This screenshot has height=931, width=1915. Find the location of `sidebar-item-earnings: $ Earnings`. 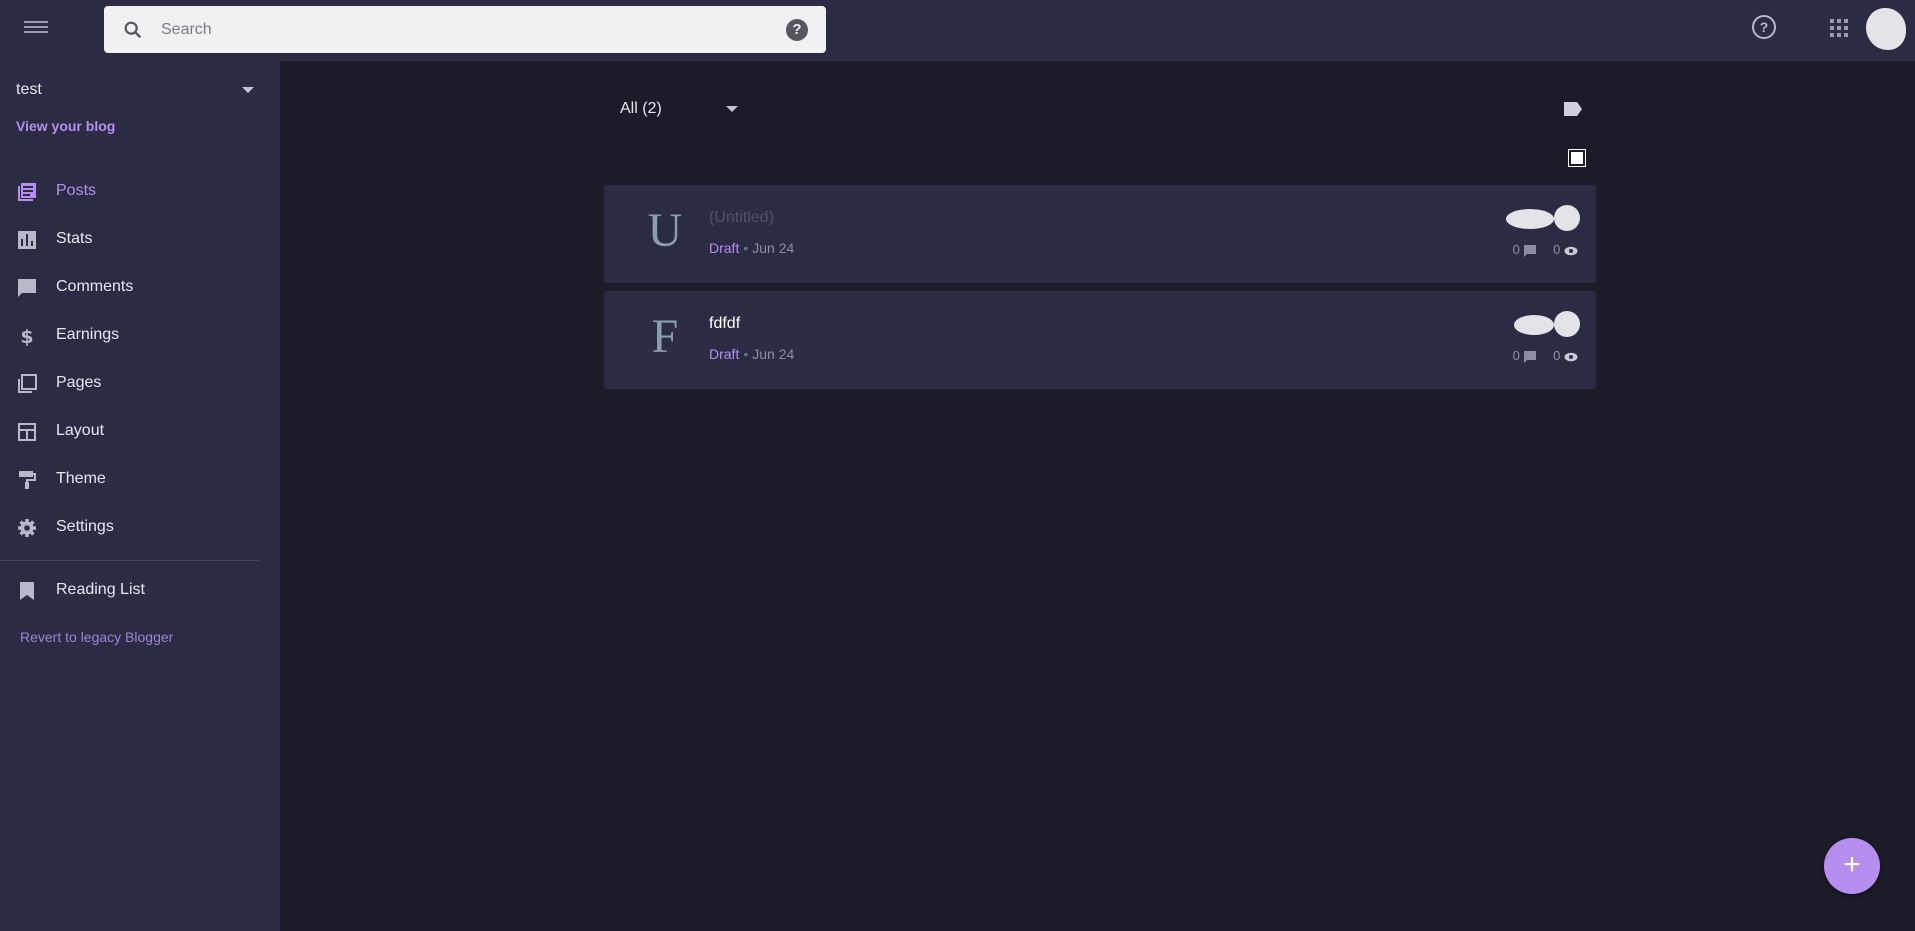

sidebar-item-earnings: $ Earnings is located at coordinates (140, 336).